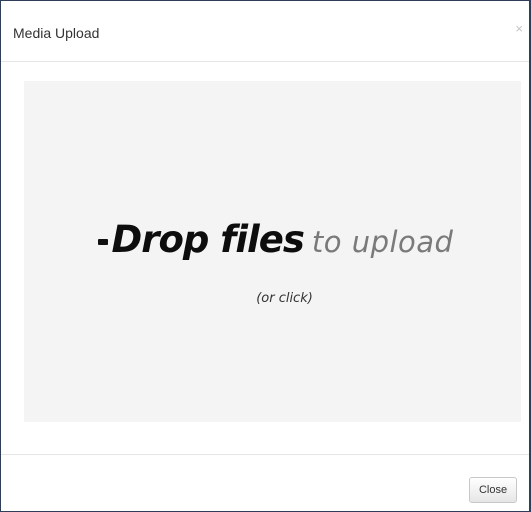 The width and height of the screenshot is (531, 512). Describe the element at coordinates (102, 241) in the screenshot. I see `bullet-icon` at that location.